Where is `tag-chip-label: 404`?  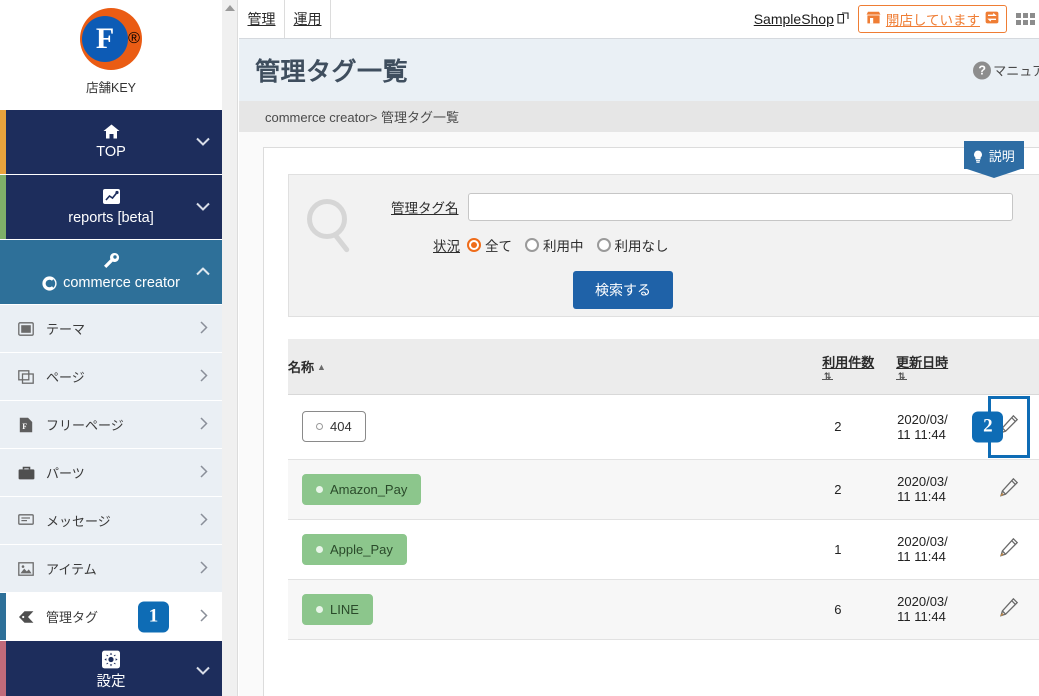 tag-chip-label: 404 is located at coordinates (341, 426).